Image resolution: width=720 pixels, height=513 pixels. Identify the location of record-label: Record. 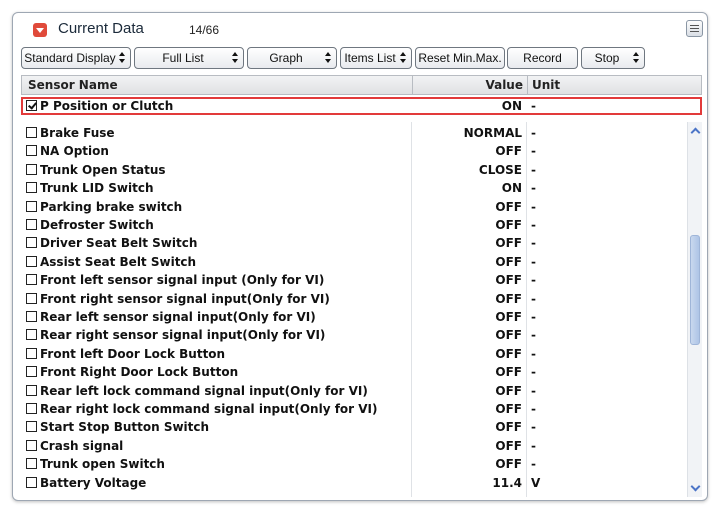
(542, 58).